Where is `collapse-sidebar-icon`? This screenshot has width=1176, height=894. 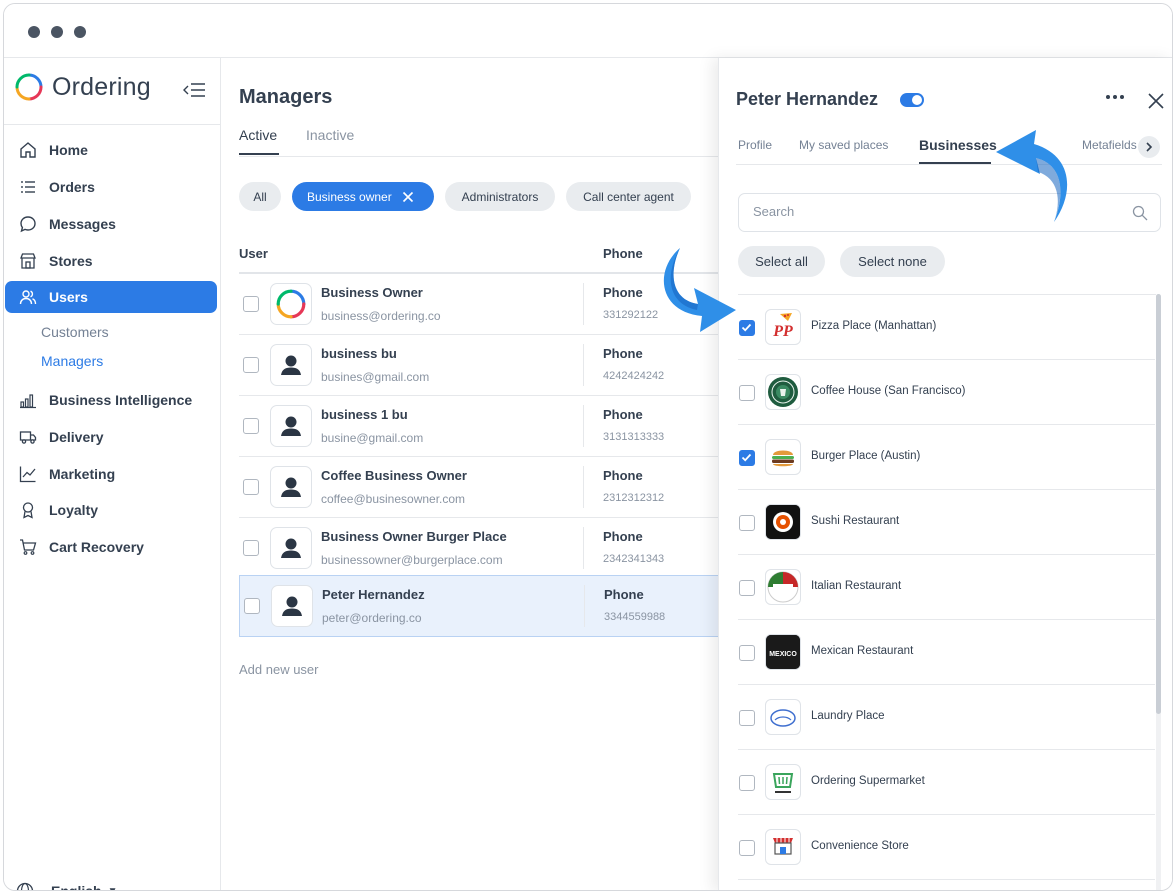 collapse-sidebar-icon is located at coordinates (194, 90).